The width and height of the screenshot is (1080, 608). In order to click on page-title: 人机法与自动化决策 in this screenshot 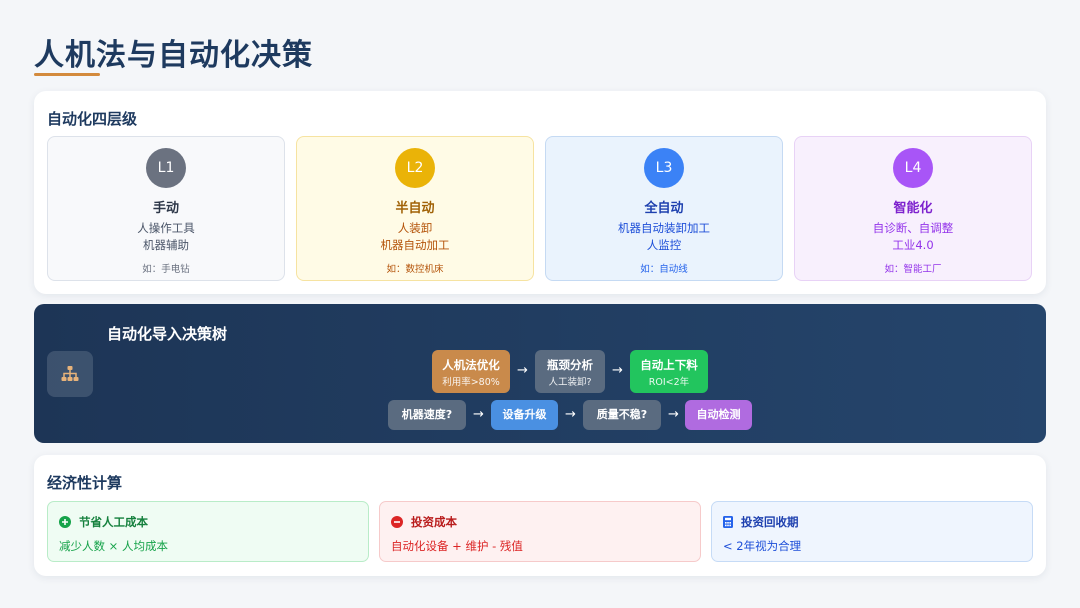, I will do `click(173, 55)`.